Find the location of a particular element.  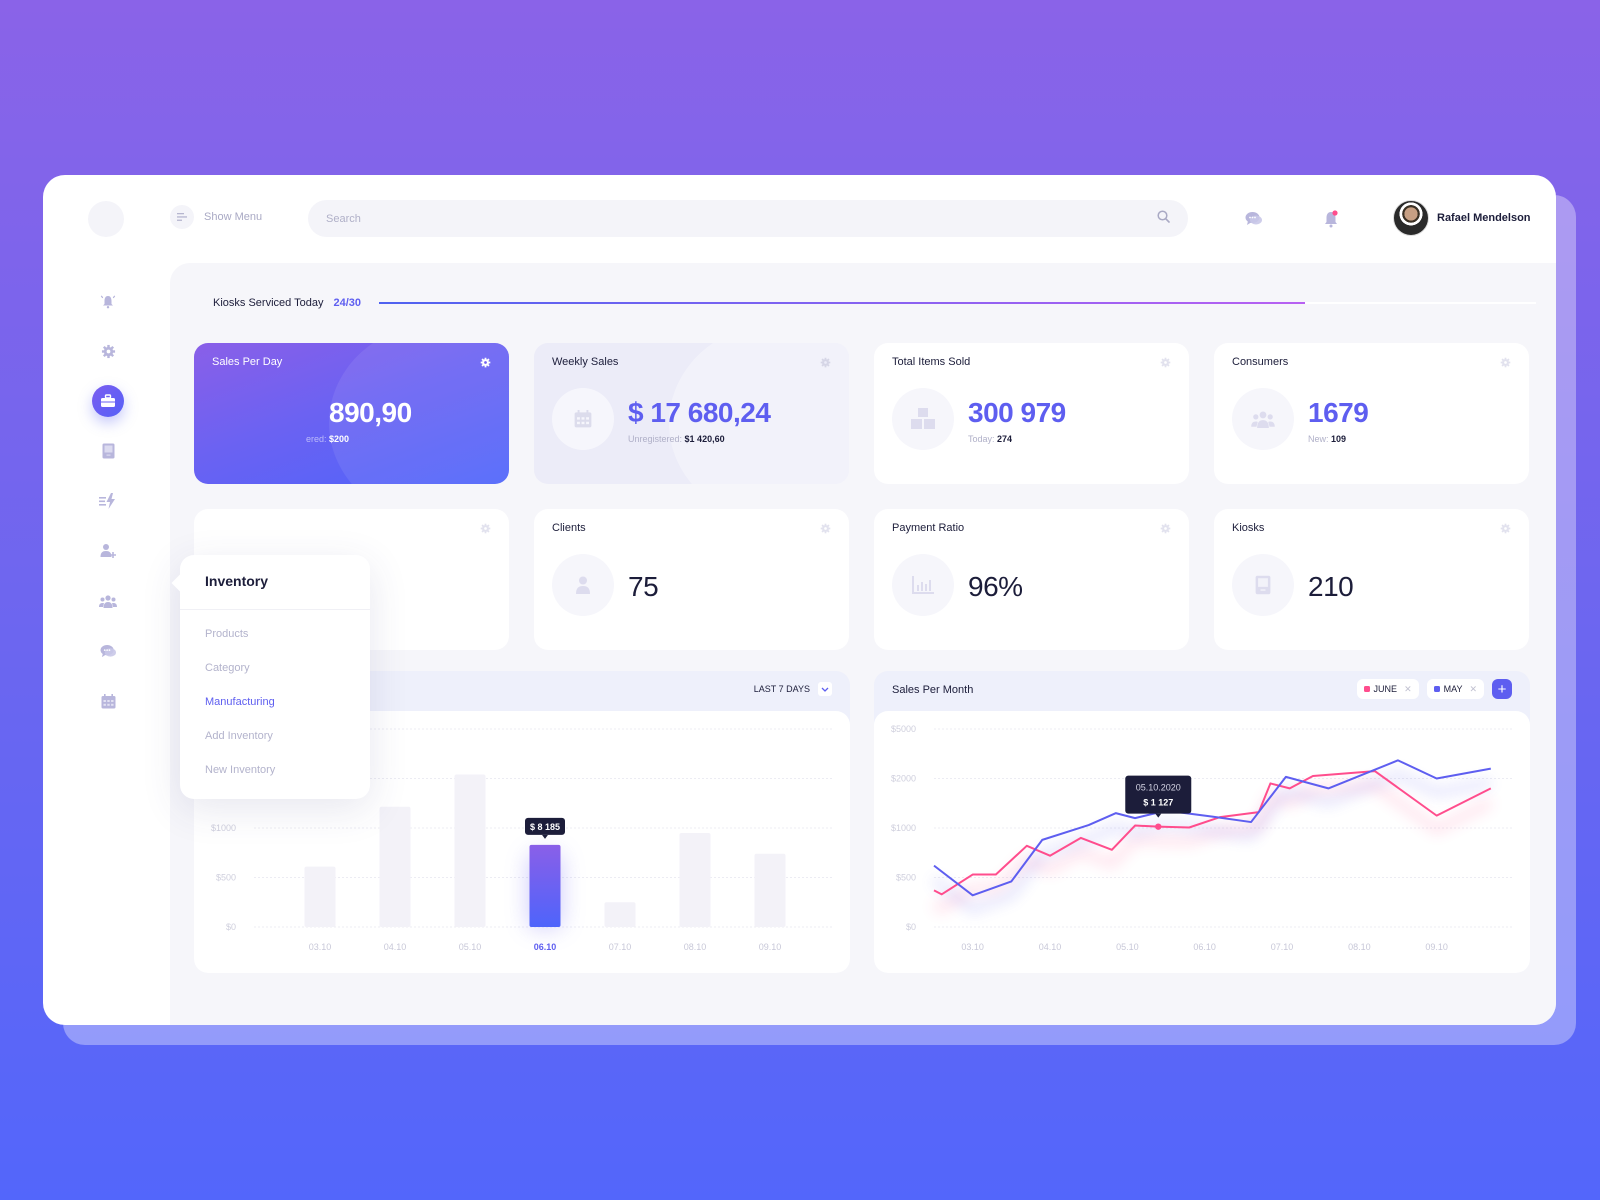

x-tick-label: 05.10 is located at coordinates (1127, 947).